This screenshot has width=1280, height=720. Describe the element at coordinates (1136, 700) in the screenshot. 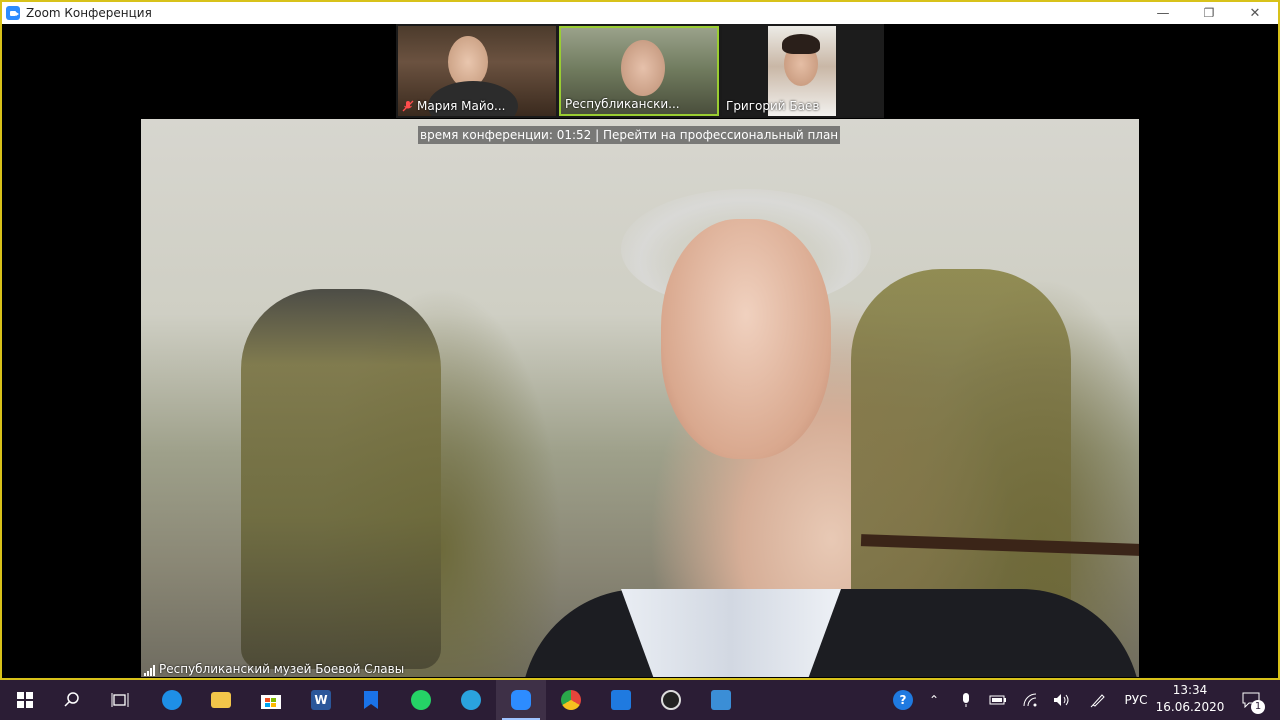

I see `tray-language: РУС` at that location.